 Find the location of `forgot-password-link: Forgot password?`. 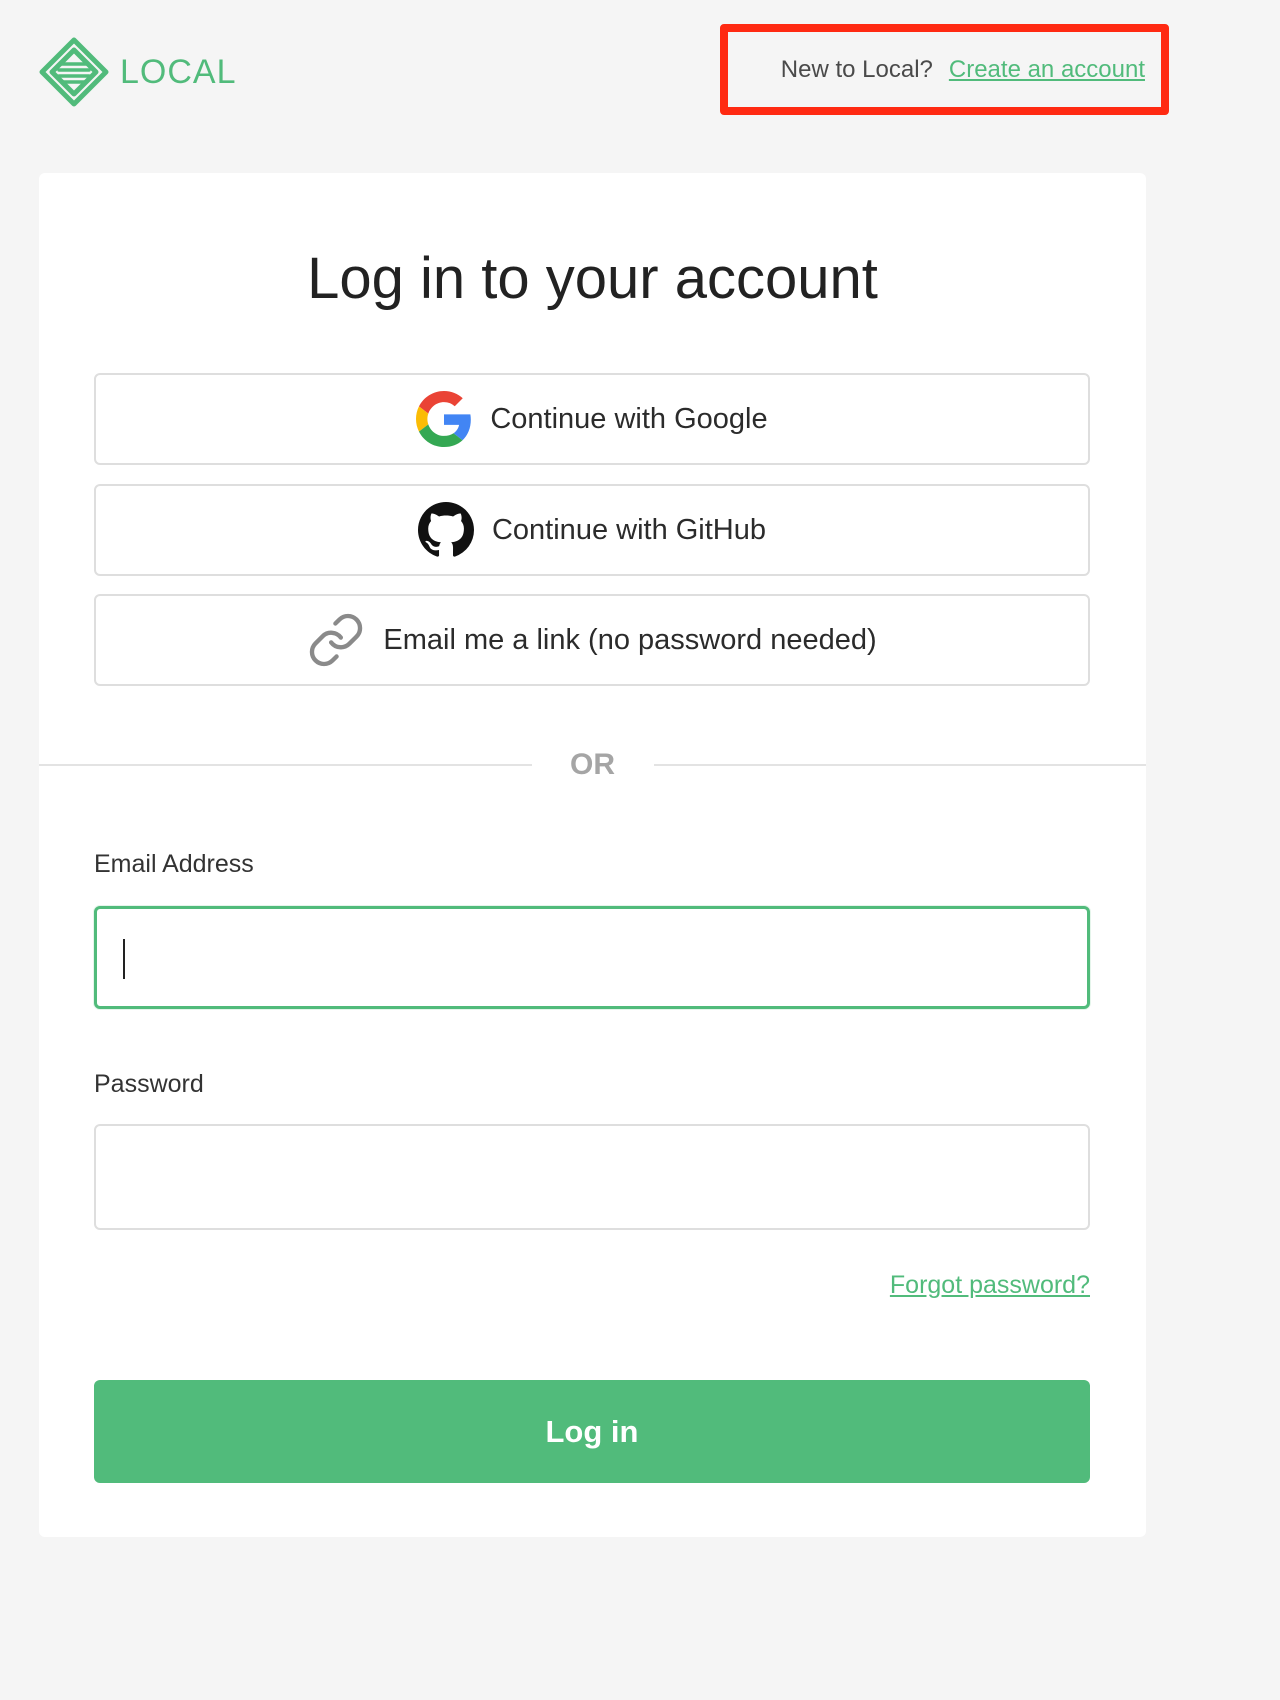

forgot-password-link: Forgot password? is located at coordinates (990, 1285).